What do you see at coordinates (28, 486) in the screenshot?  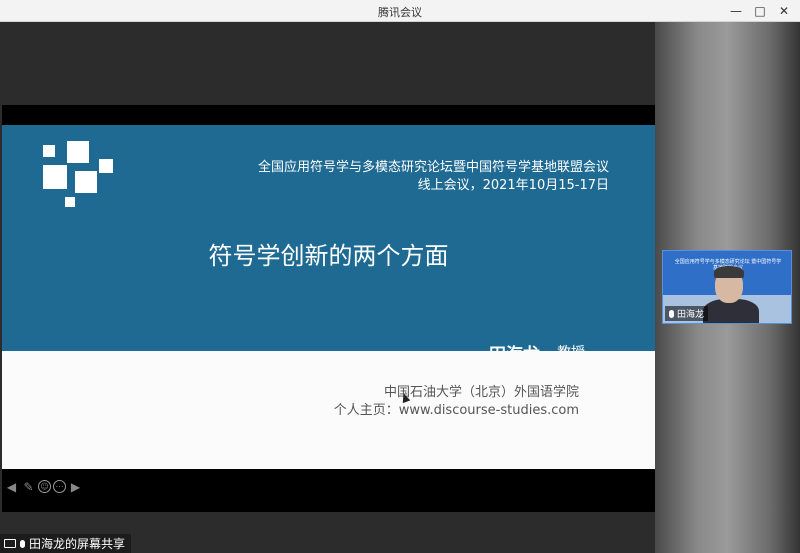 I see `pen-icon: ✎` at bounding box center [28, 486].